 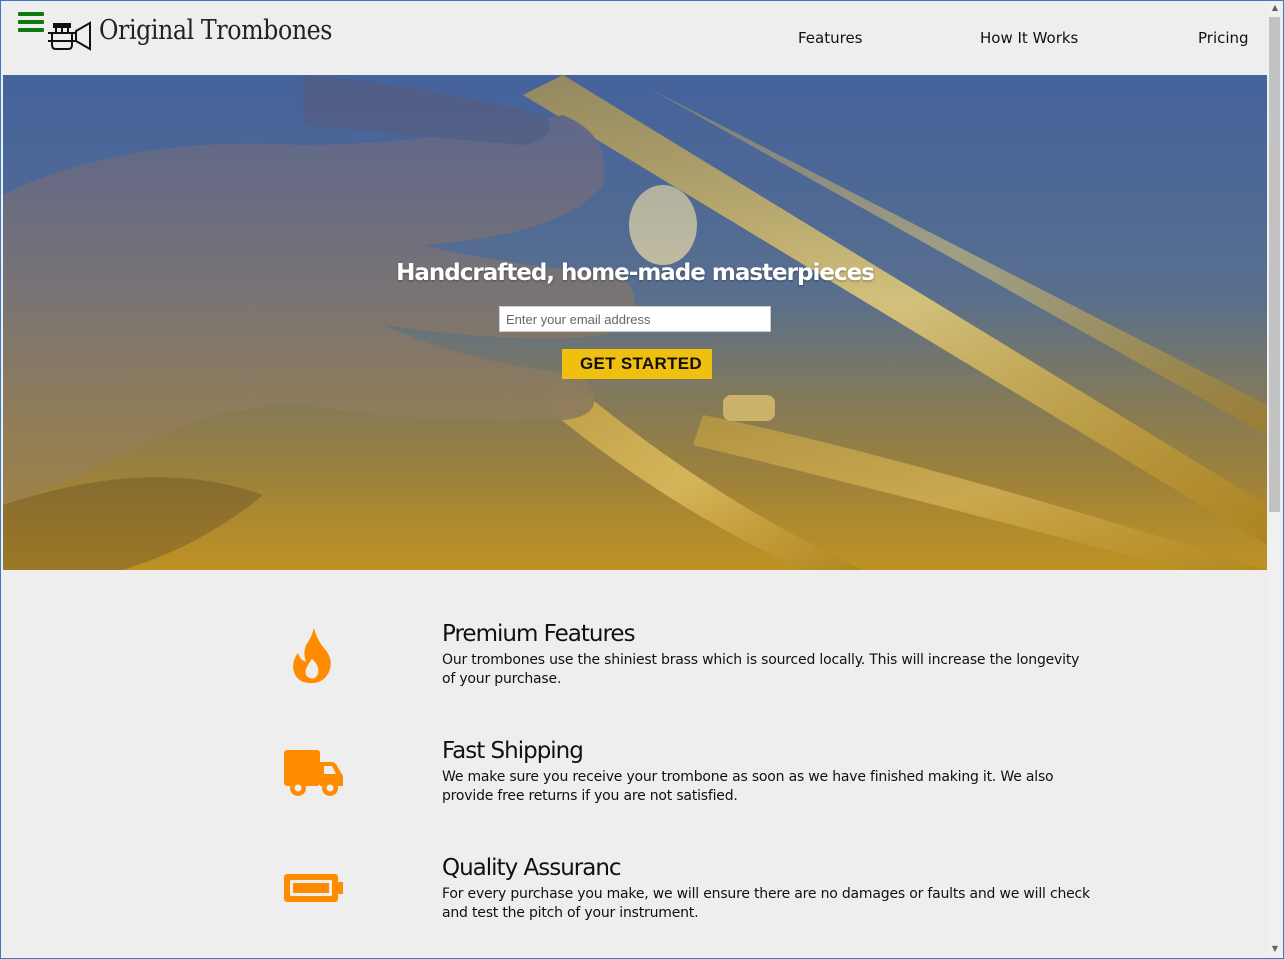 I want to click on battery-icon, so click(x=313, y=888).